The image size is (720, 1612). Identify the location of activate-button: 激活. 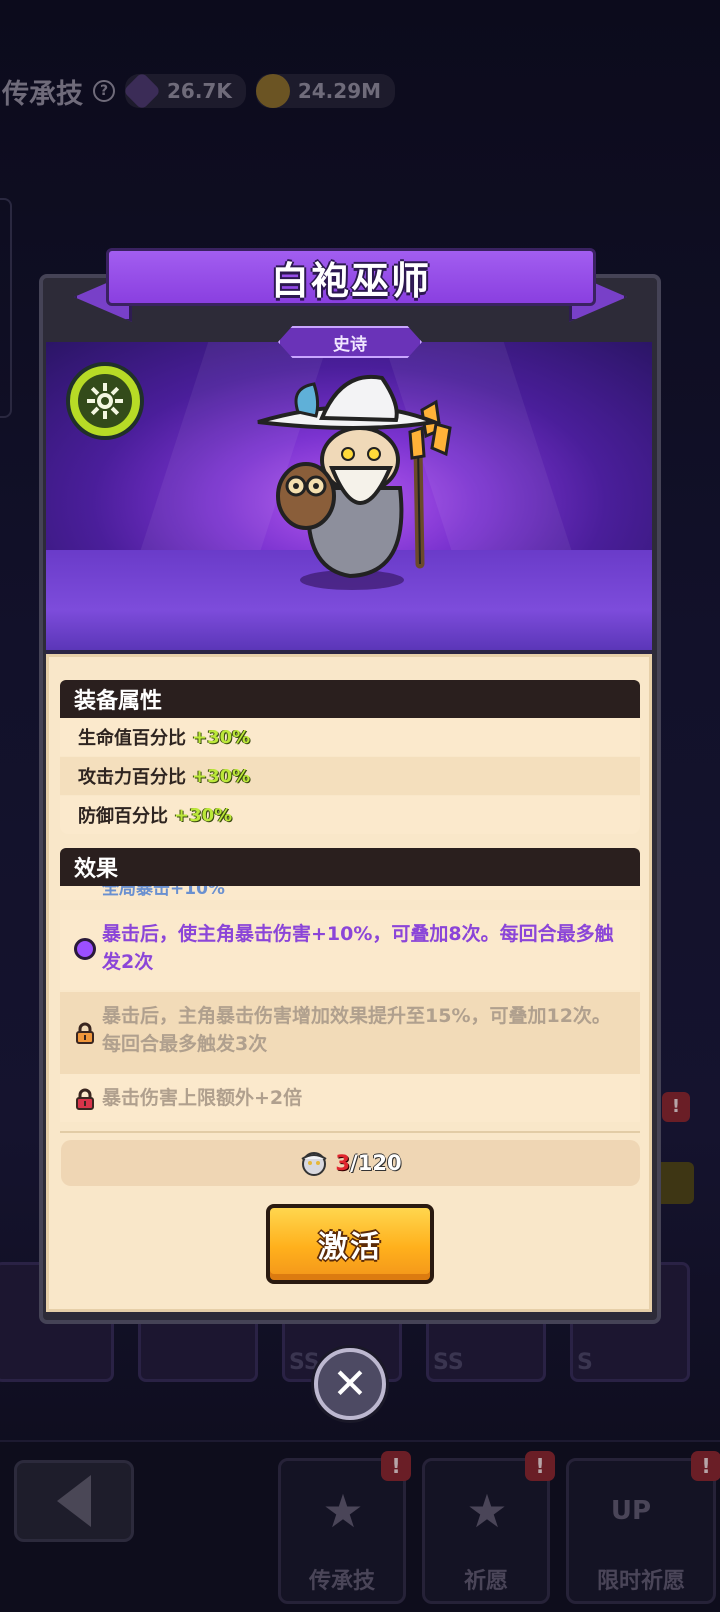
(350, 1244).